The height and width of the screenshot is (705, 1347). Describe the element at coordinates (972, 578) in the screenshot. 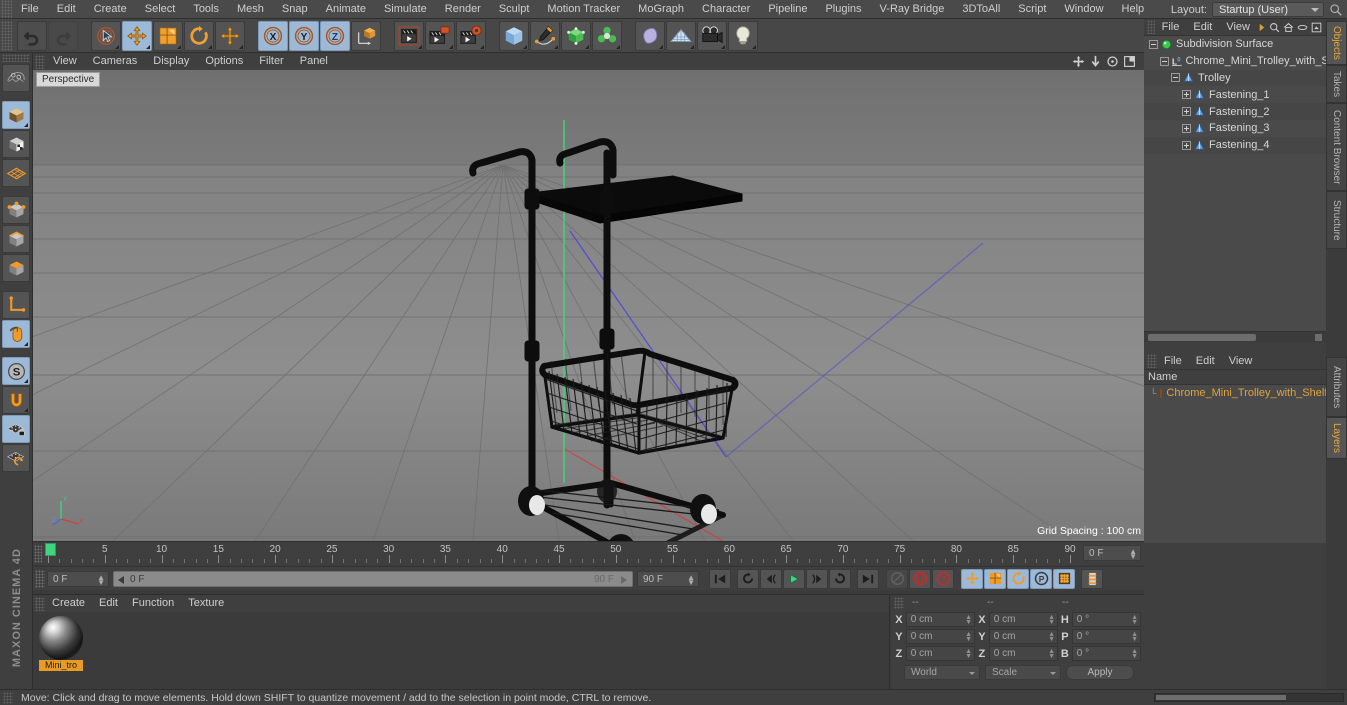

I see `position-key-button` at that location.